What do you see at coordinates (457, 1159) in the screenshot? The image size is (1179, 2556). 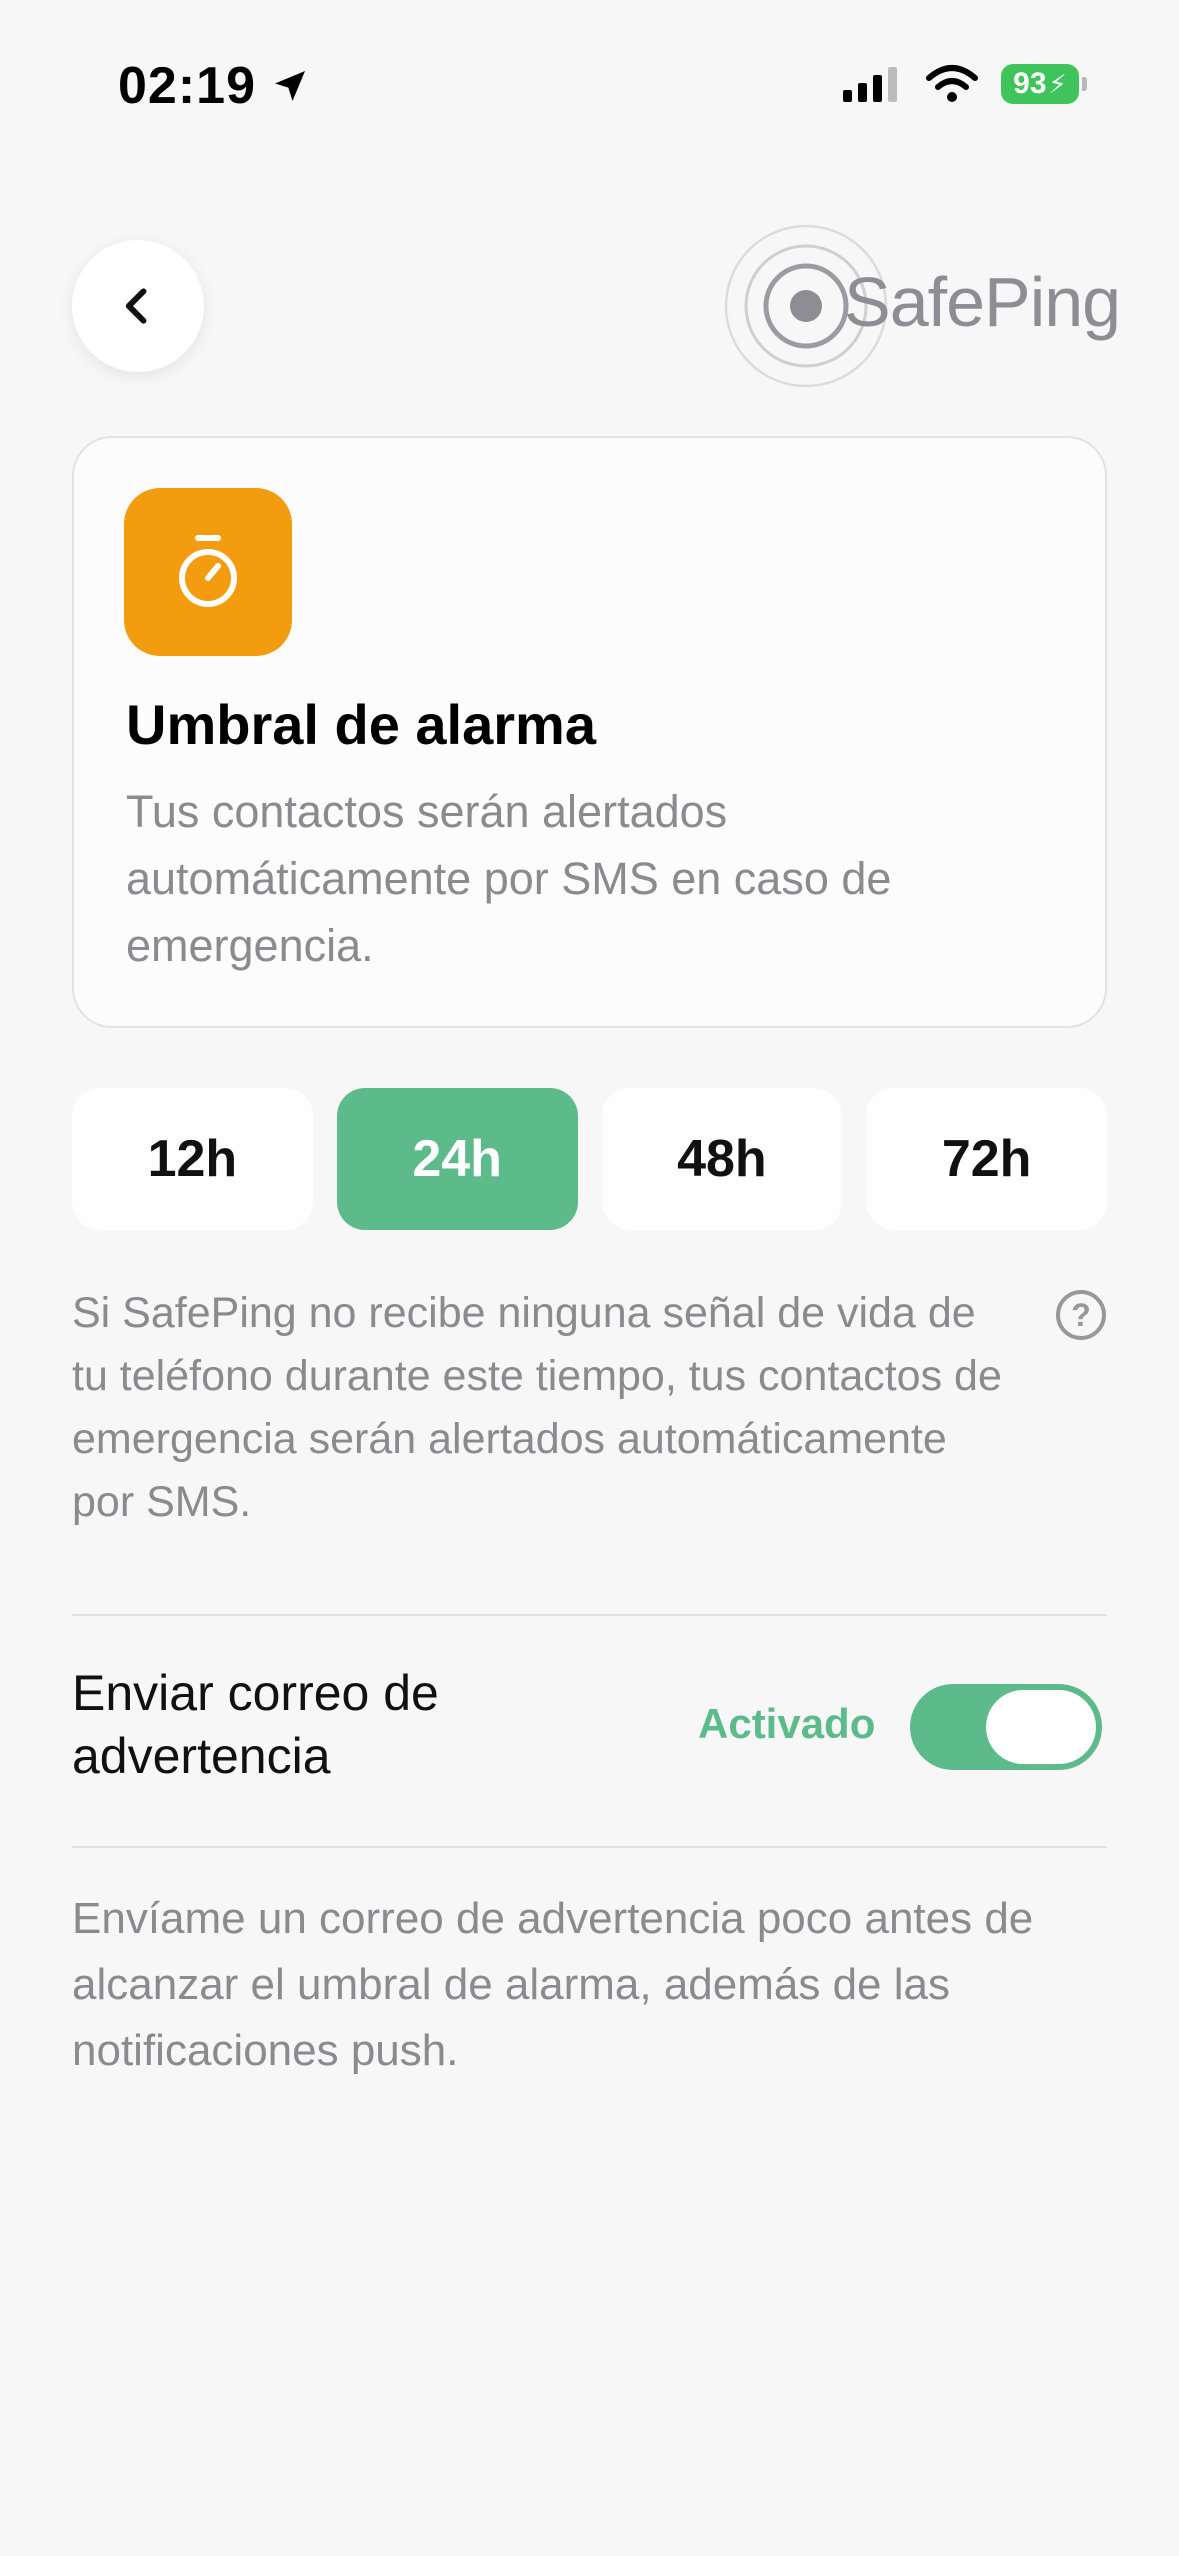 I see `threshold-option-24h: 24h` at bounding box center [457, 1159].